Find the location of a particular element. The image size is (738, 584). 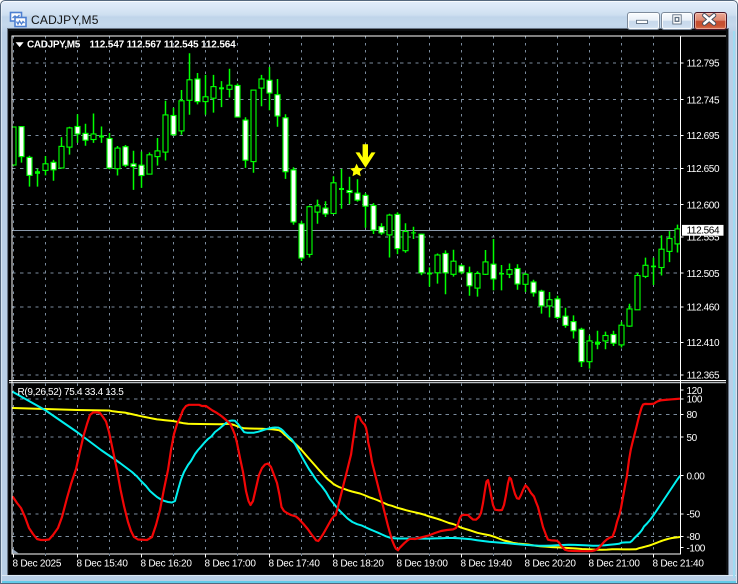

svg-text: 112.695 is located at coordinates (703, 136).